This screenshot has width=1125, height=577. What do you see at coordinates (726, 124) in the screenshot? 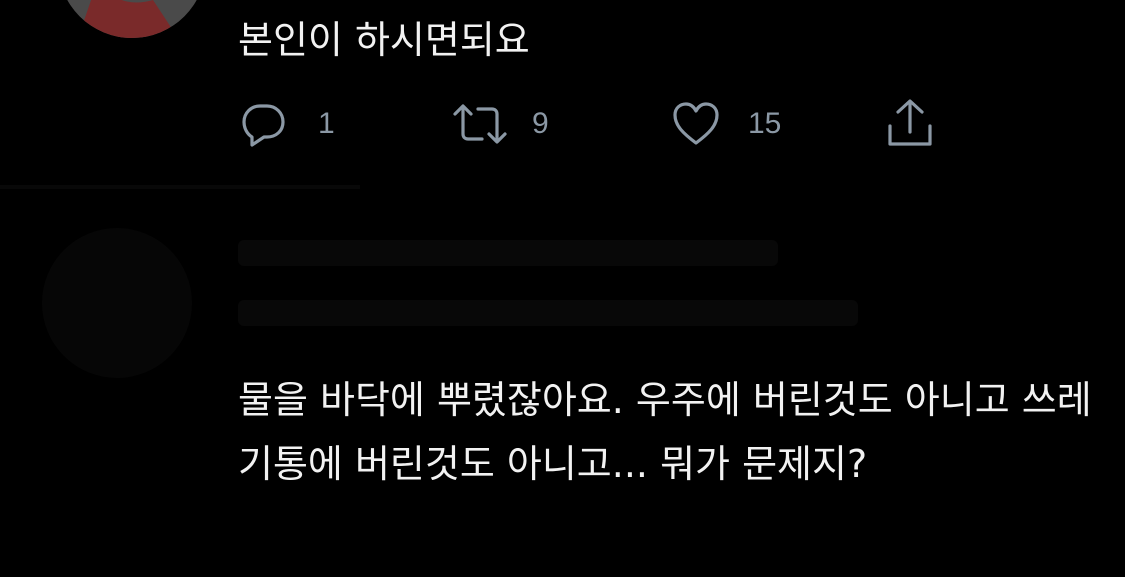
I see `like-button: 15` at bounding box center [726, 124].